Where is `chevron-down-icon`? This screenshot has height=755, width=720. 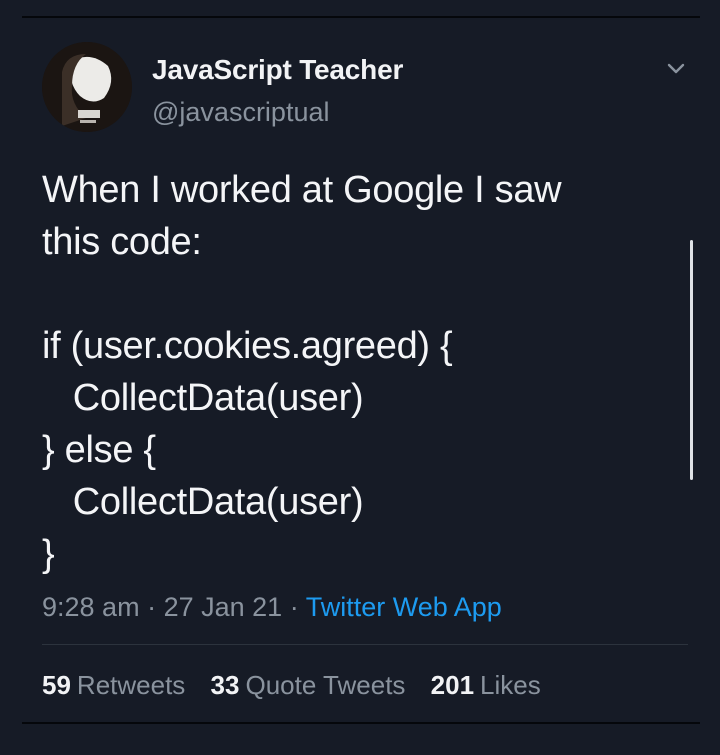 chevron-down-icon is located at coordinates (676, 68).